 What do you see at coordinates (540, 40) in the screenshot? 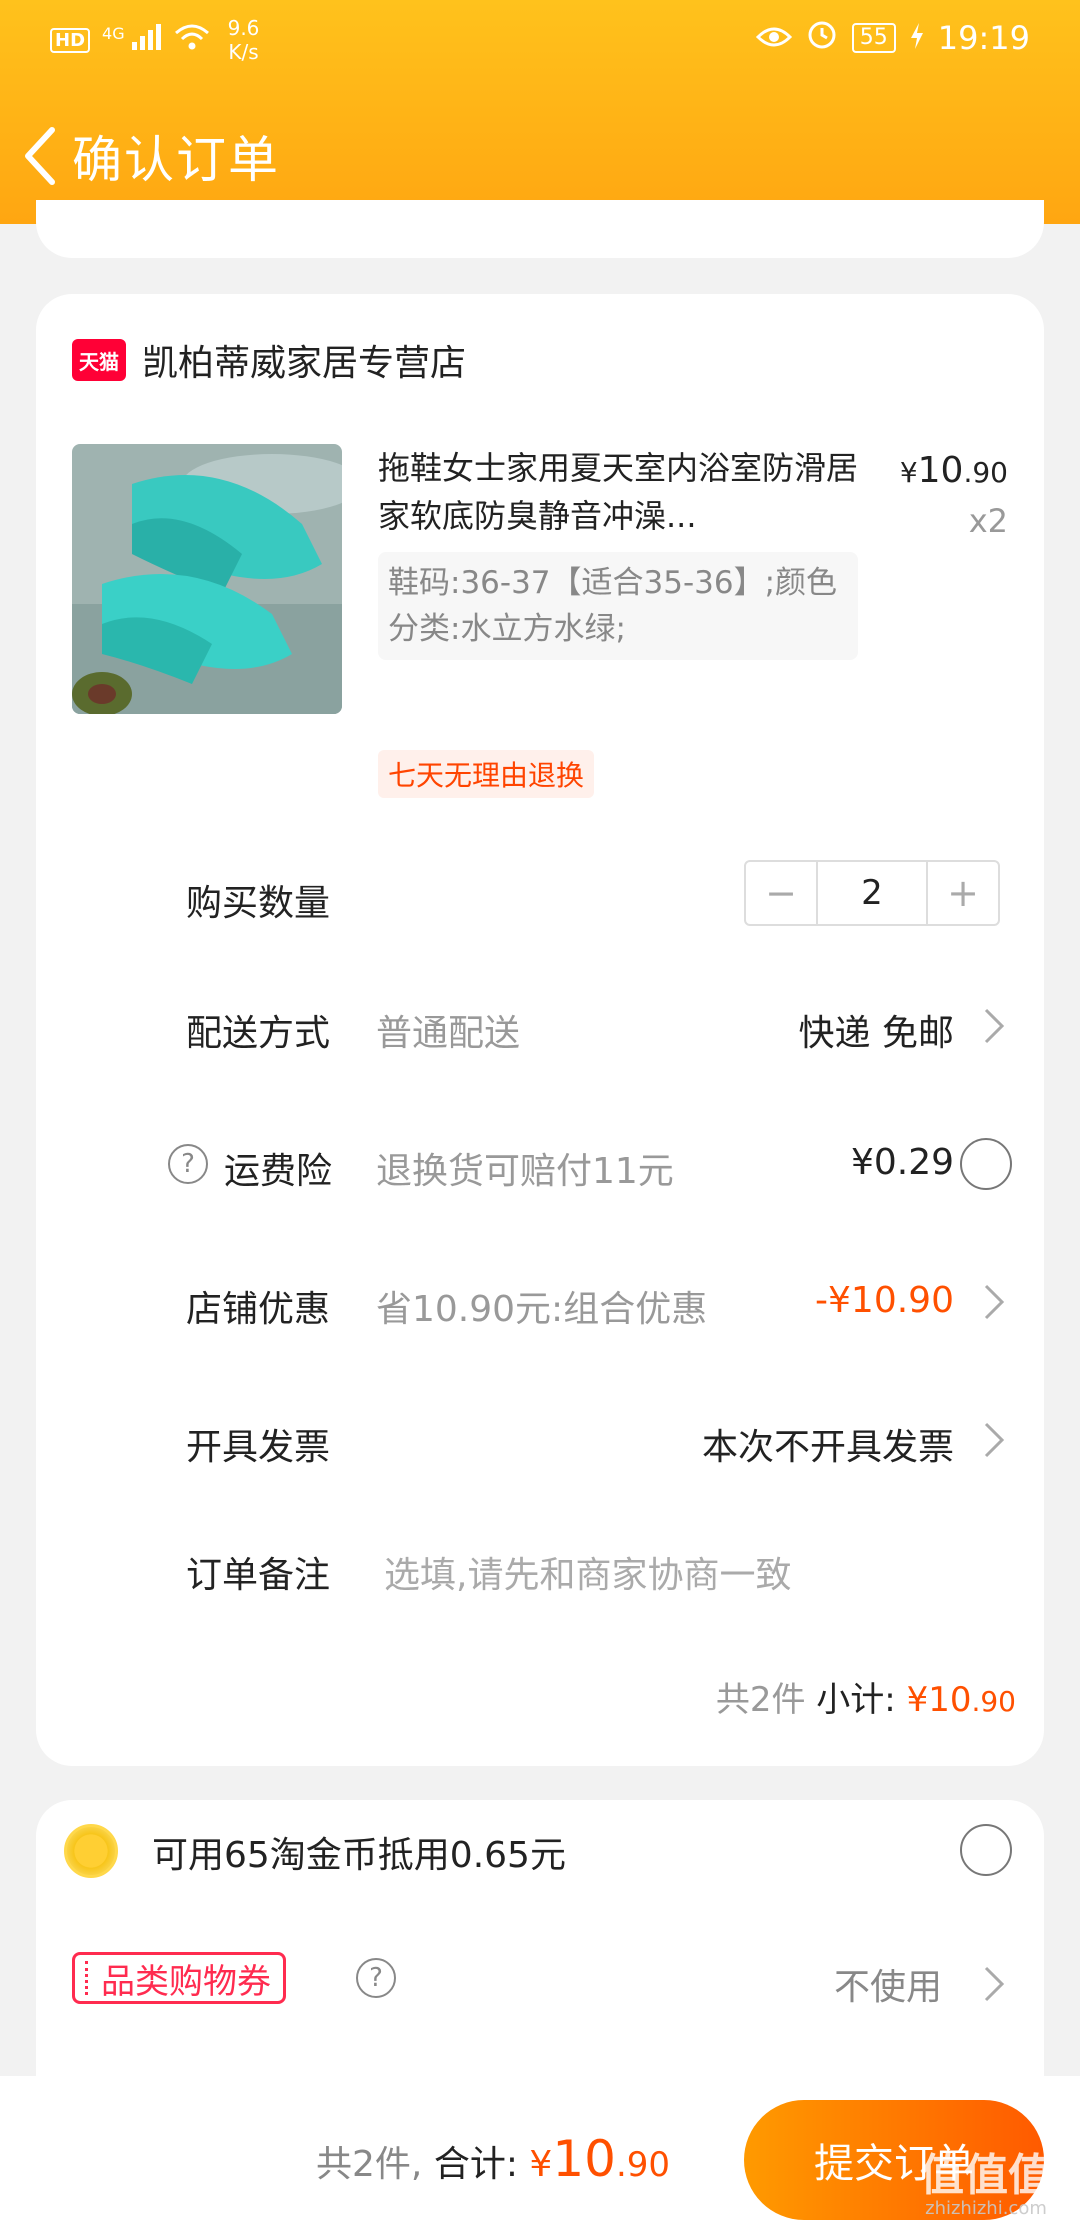
I see `status-bar: HD 4G 9.6 K/s 55 19:19` at bounding box center [540, 40].